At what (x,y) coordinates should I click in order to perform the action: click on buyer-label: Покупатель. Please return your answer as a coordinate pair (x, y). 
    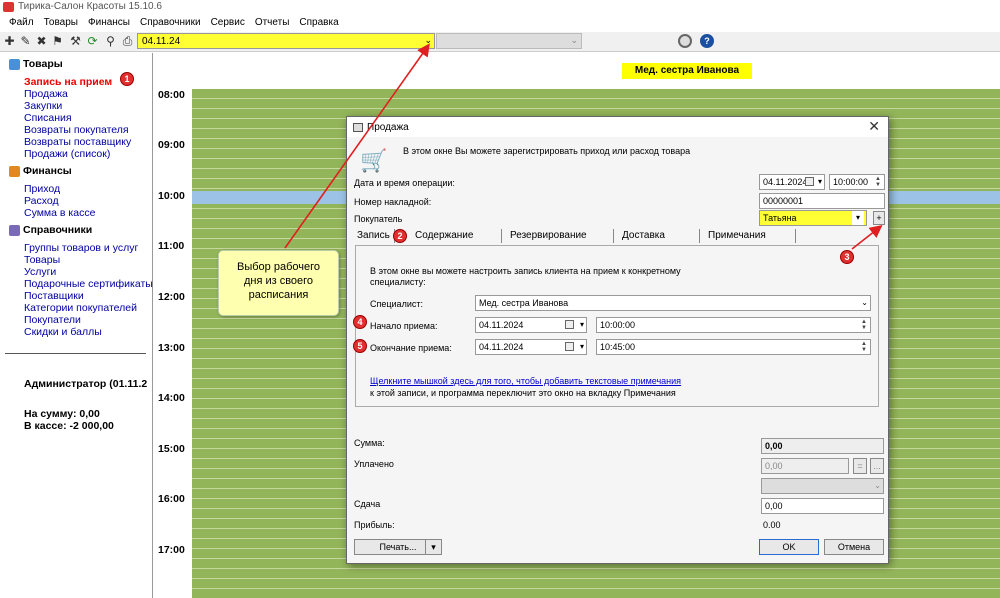
    Looking at the image, I should click on (378, 219).